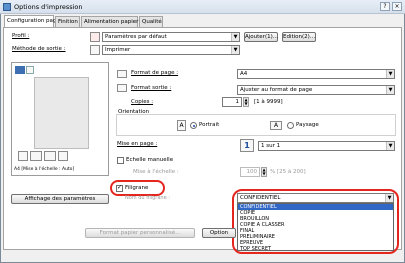 This screenshot has height=263, width=405. Describe the element at coordinates (36, 156) in the screenshot. I see `page-layout-icon` at that location.